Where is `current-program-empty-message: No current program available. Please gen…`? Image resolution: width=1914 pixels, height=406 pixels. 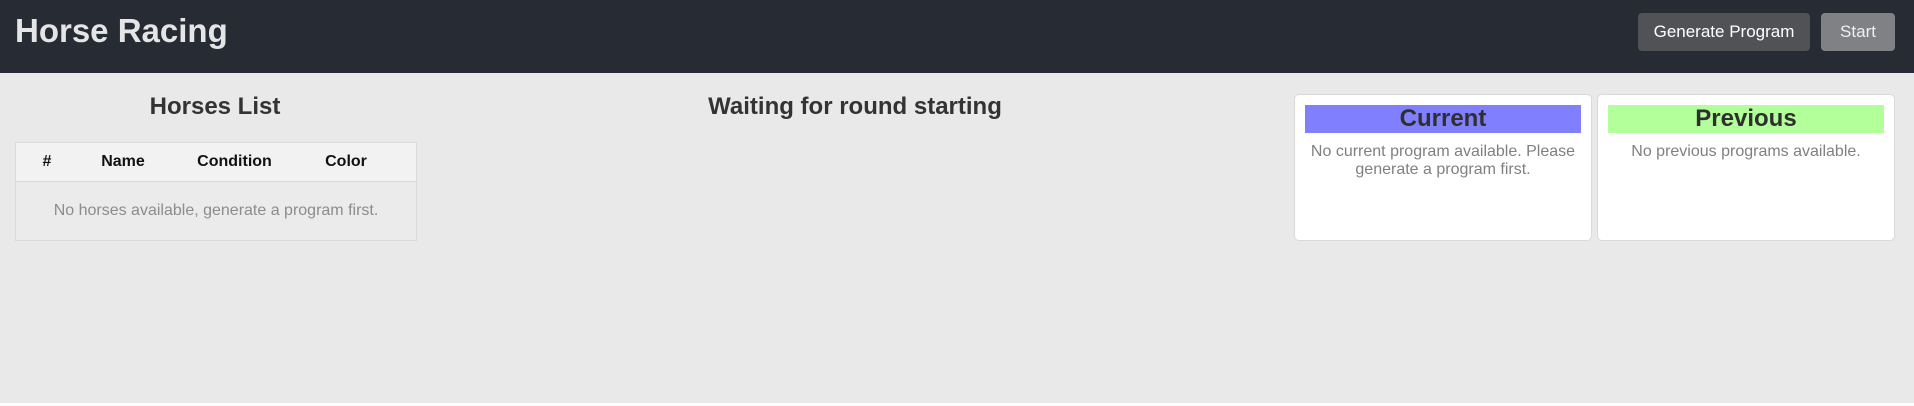
current-program-empty-message: No current program available. Please gen… is located at coordinates (1443, 160).